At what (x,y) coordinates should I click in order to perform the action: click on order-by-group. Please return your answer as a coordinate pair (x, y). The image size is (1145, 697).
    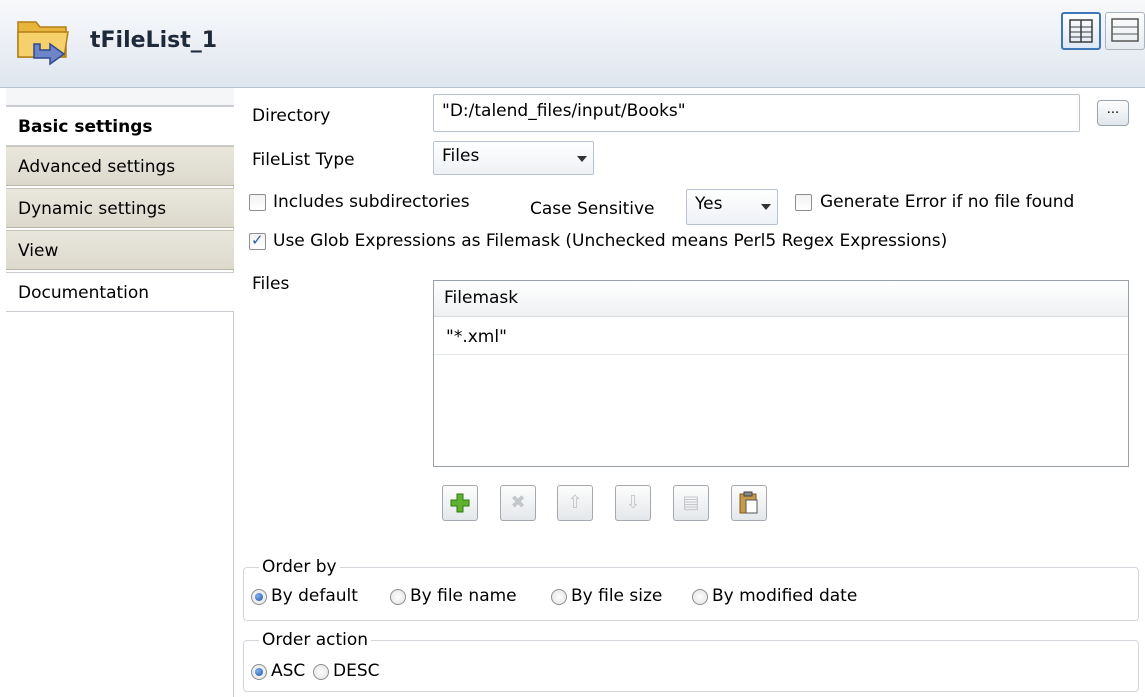
    Looking at the image, I should click on (691, 594).